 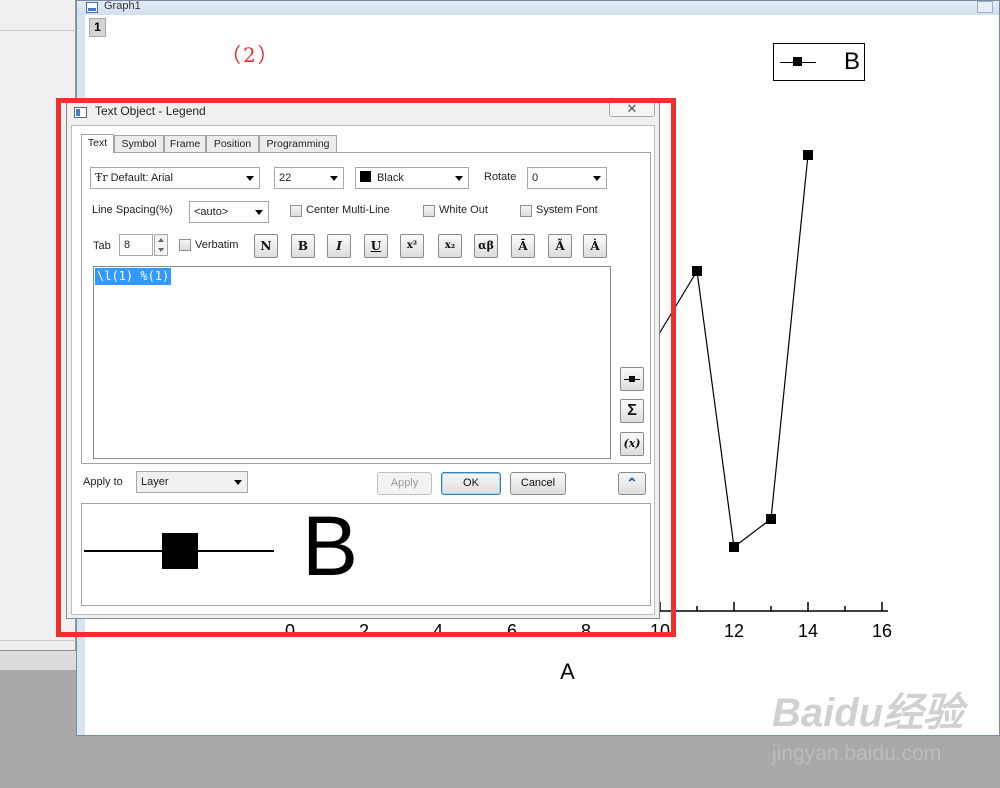 What do you see at coordinates (857, 753) in the screenshot?
I see `baidu-watermark-url: jingyan.baidu.com` at bounding box center [857, 753].